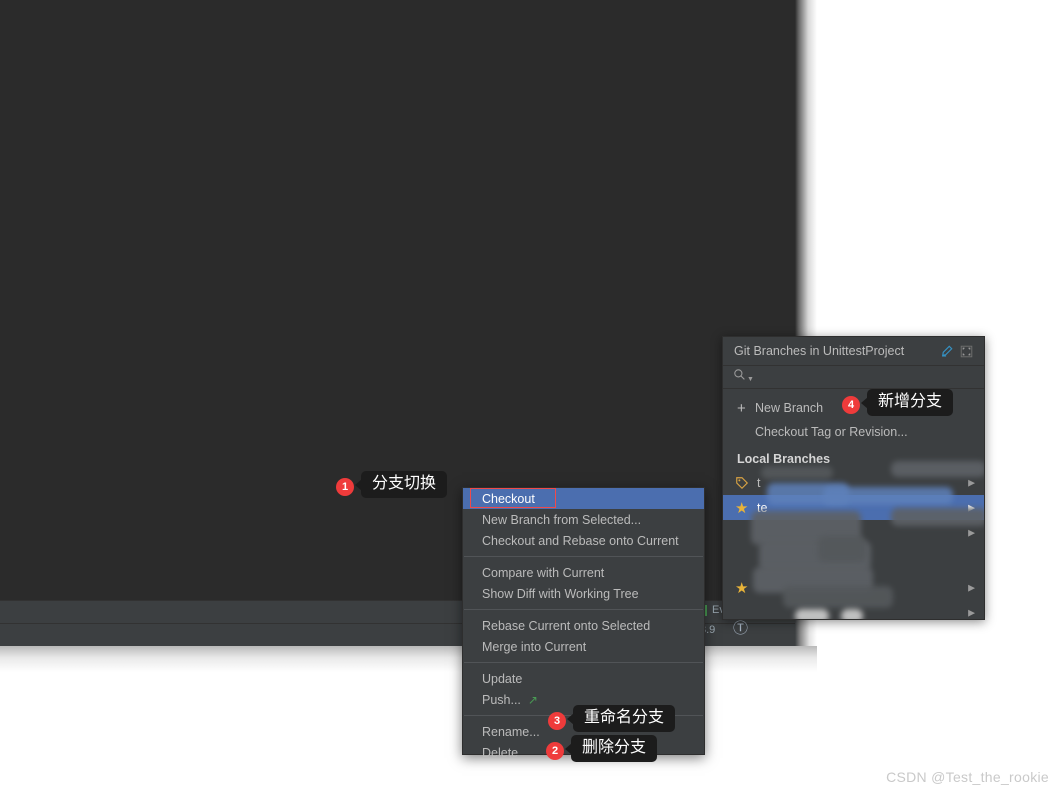 This screenshot has width=1063, height=799. I want to click on menu-item-label: Compare with Current, so click(543, 572).